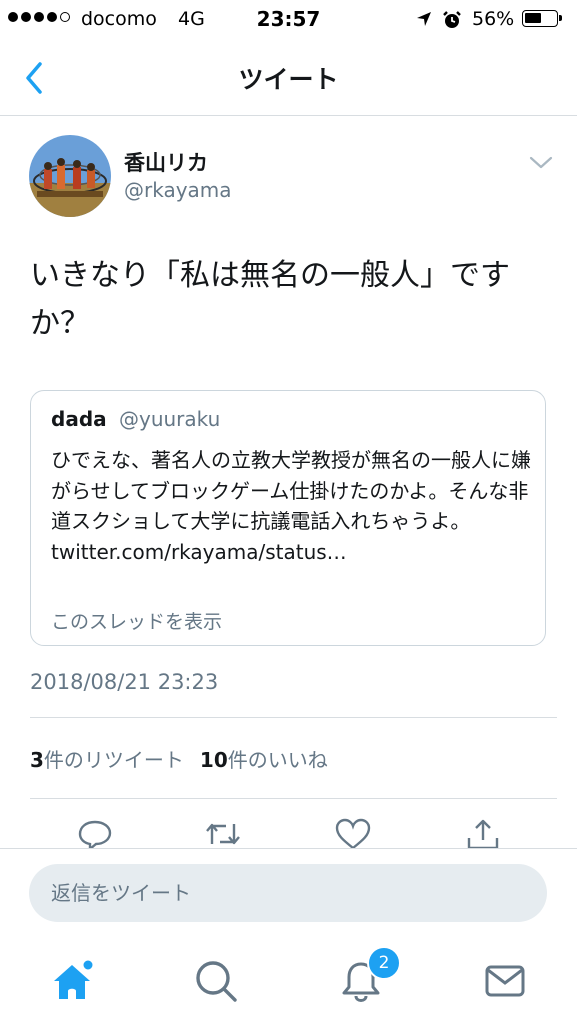  What do you see at coordinates (353, 834) in the screenshot?
I see `like-icon` at bounding box center [353, 834].